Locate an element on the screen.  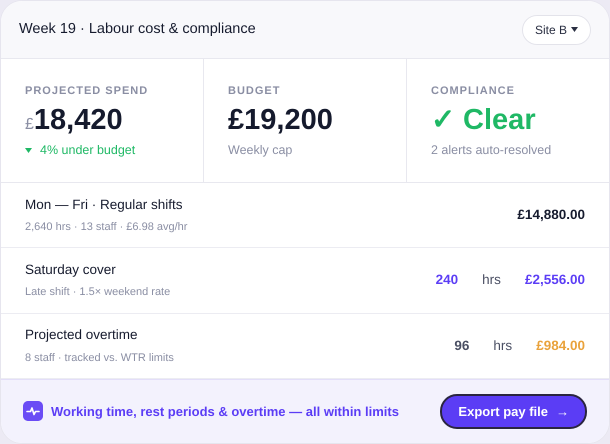
trend-note: 4% under budget is located at coordinates (88, 150).